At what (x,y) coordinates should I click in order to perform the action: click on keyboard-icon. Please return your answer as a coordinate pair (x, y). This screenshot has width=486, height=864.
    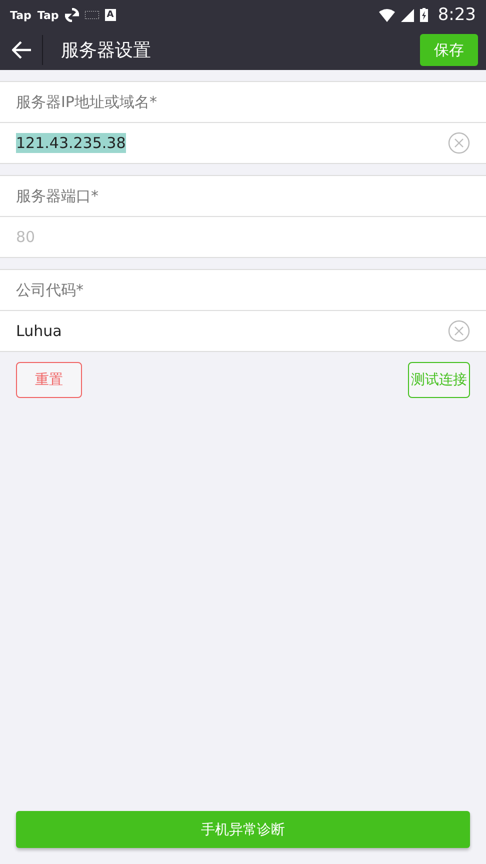
    Looking at the image, I should click on (91, 15).